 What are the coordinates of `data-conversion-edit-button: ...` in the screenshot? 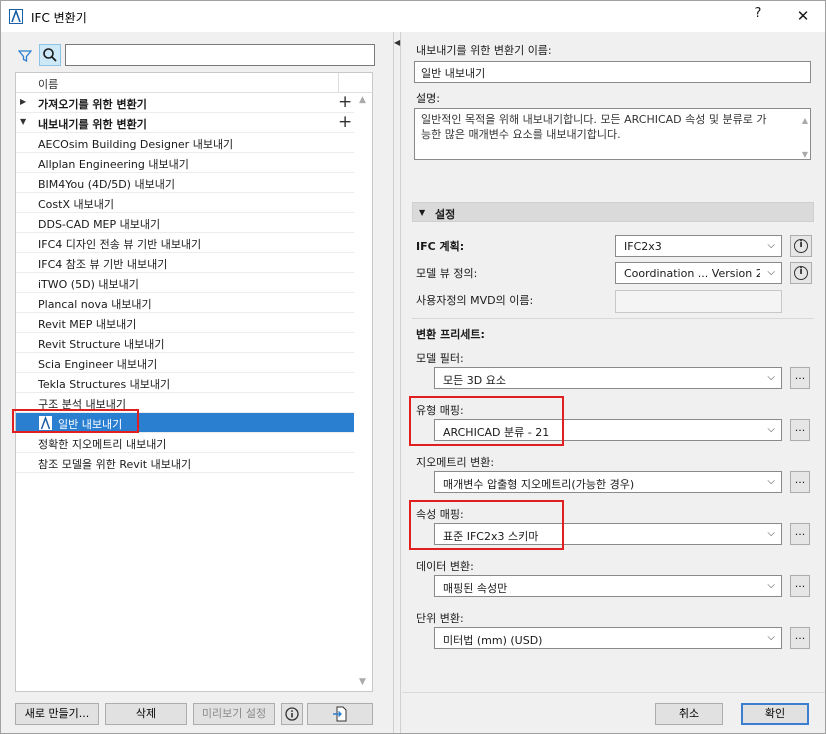 It's located at (800, 586).